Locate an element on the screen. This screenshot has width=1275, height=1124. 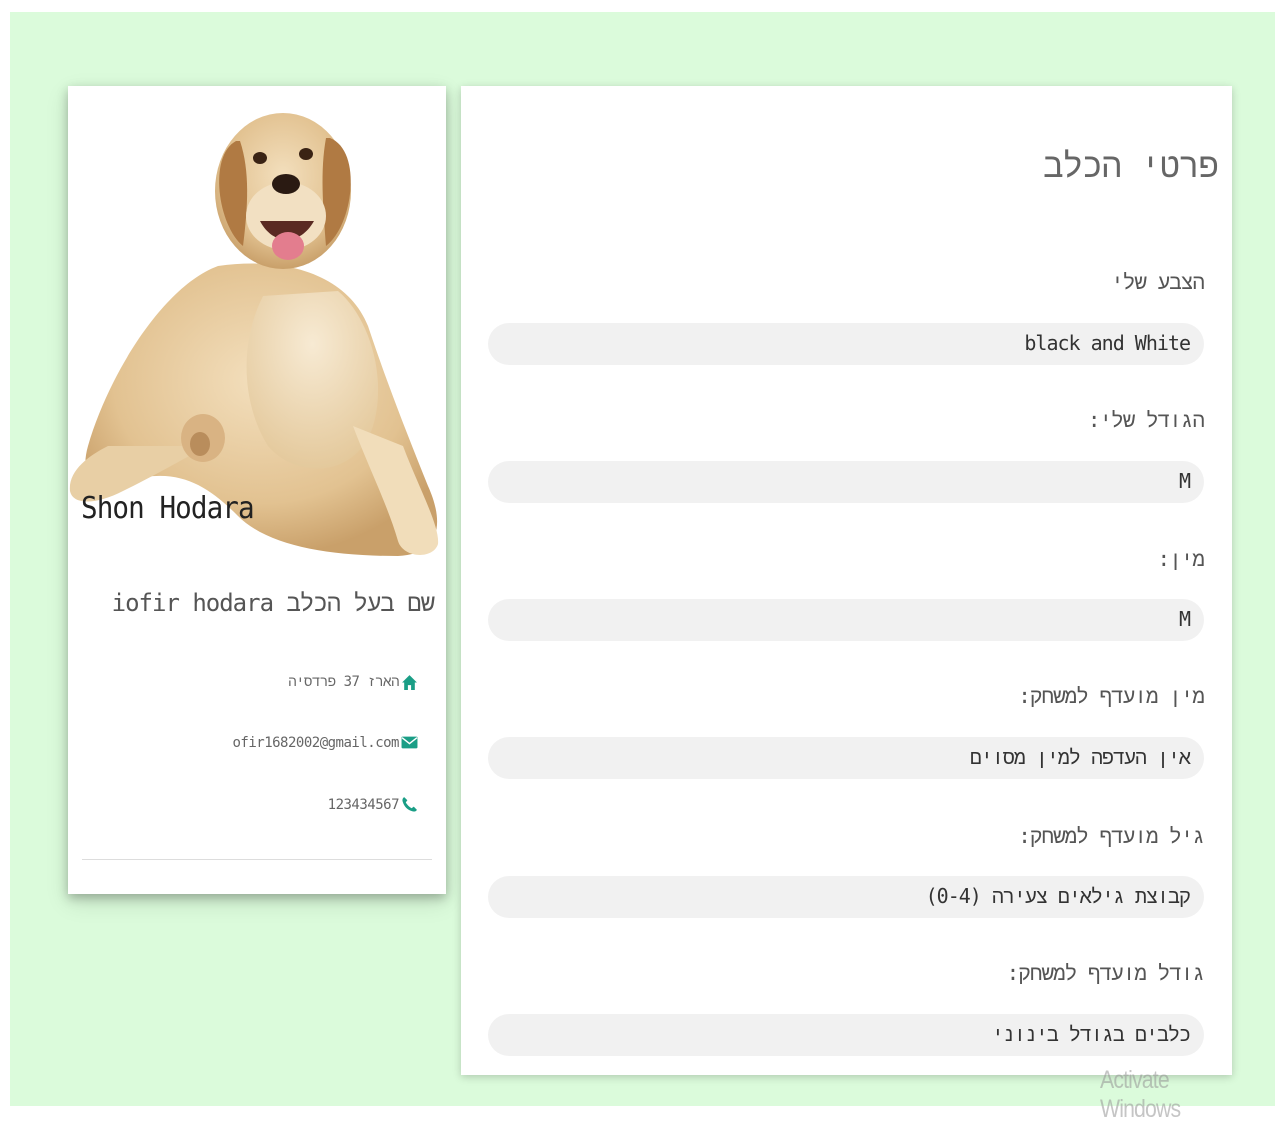
size-value: M is located at coordinates (1184, 481).